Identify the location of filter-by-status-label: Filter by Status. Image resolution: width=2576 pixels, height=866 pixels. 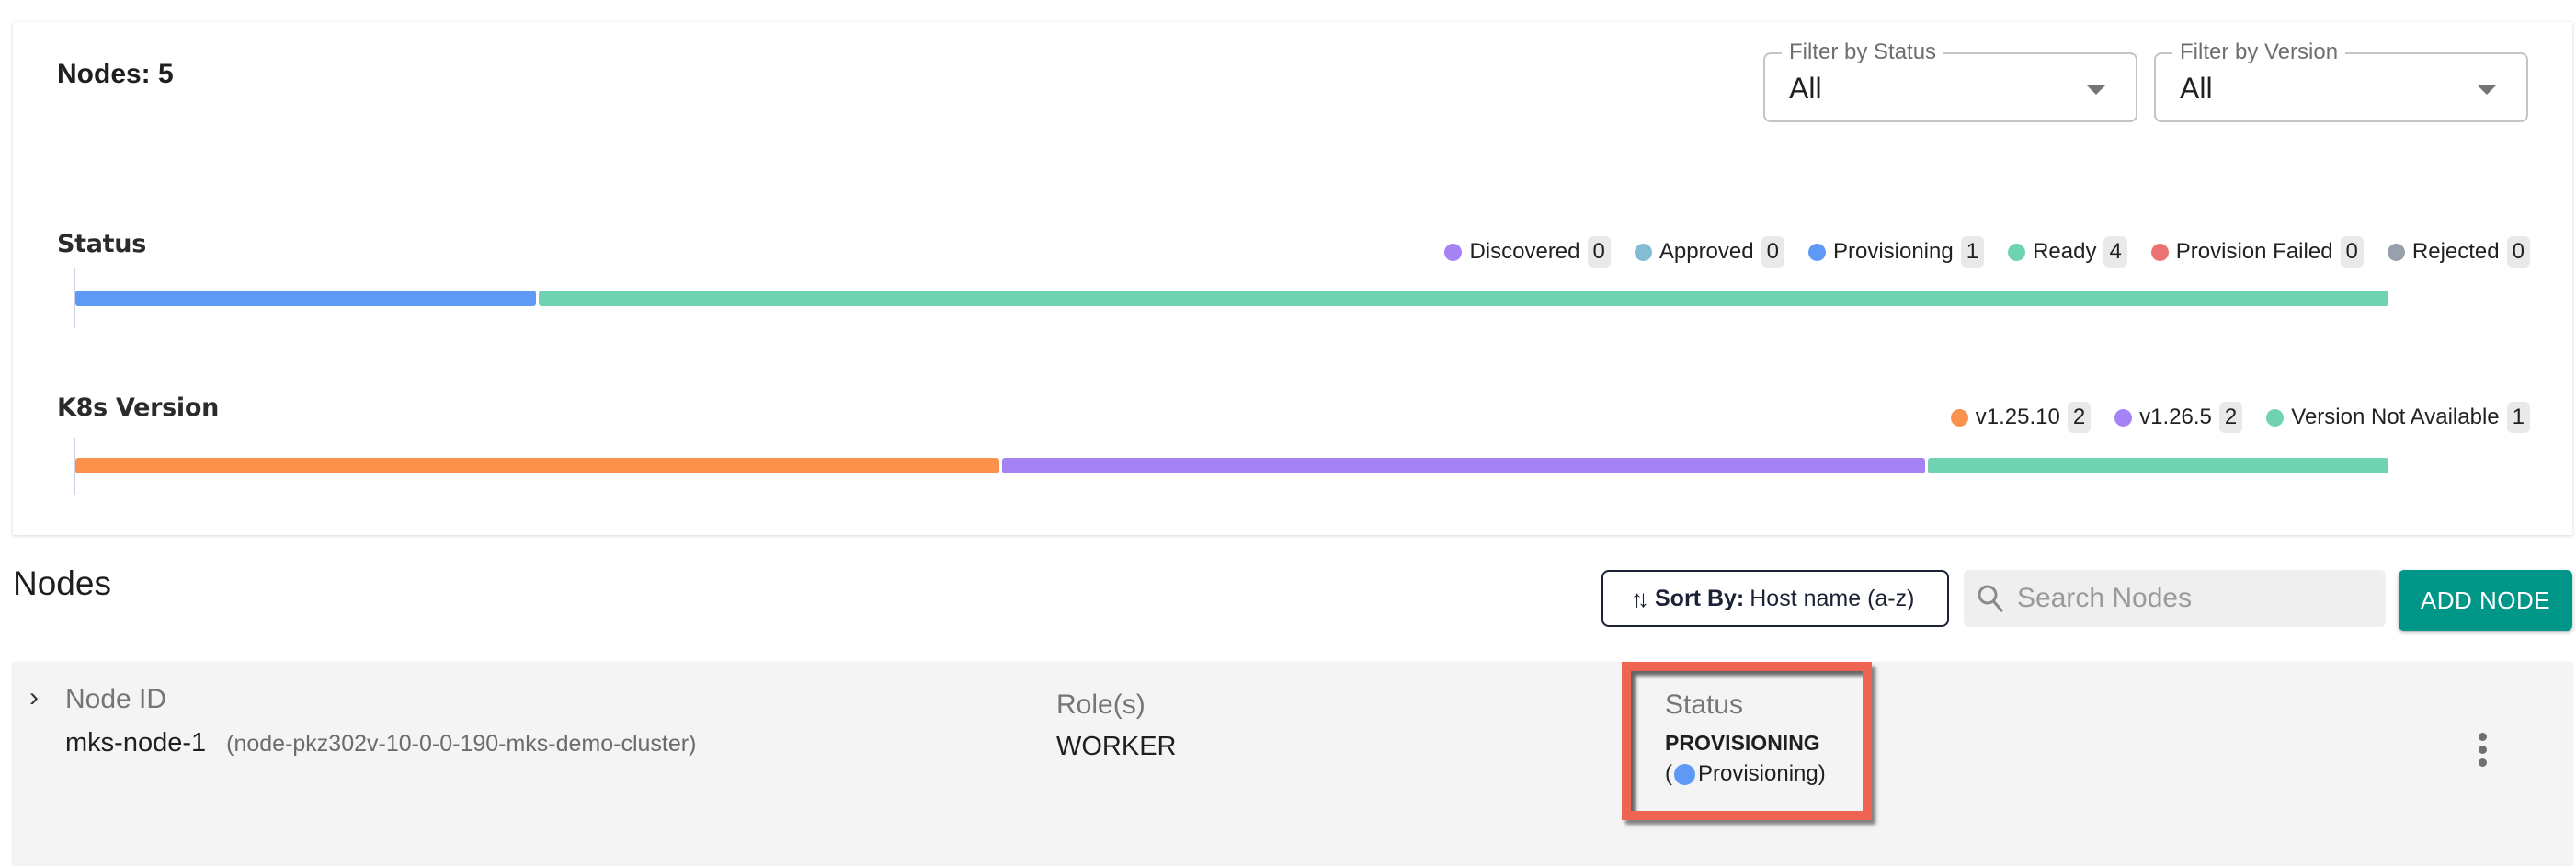
(1863, 53).